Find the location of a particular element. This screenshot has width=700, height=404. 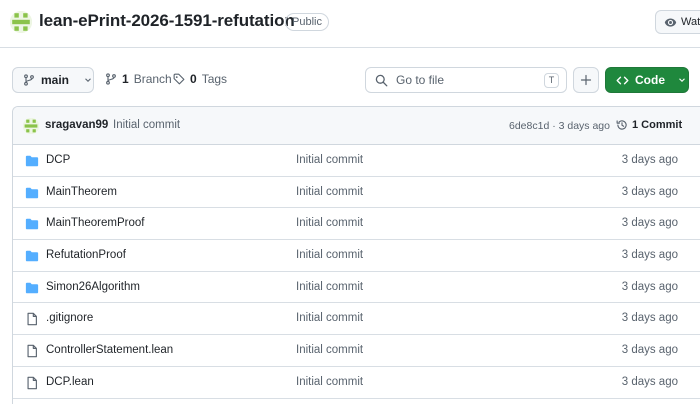

file-row: RefutationProof Initial commit 3 days ago is located at coordinates (356, 256).